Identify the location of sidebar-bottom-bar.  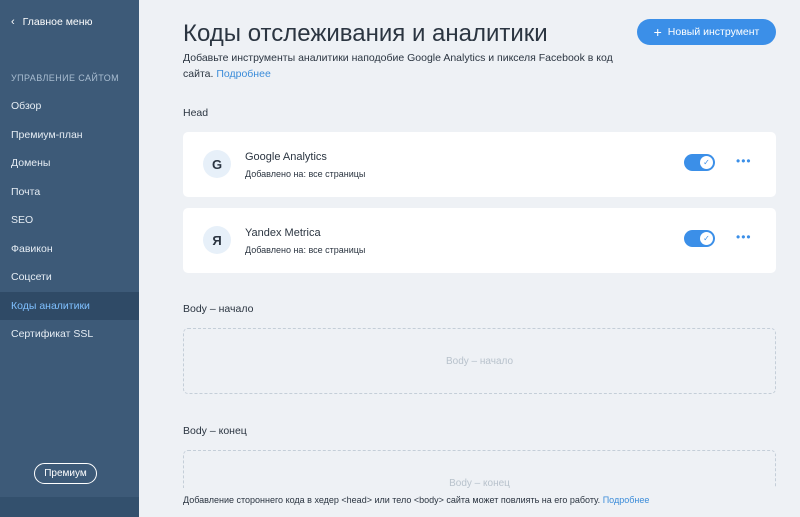
(69, 507).